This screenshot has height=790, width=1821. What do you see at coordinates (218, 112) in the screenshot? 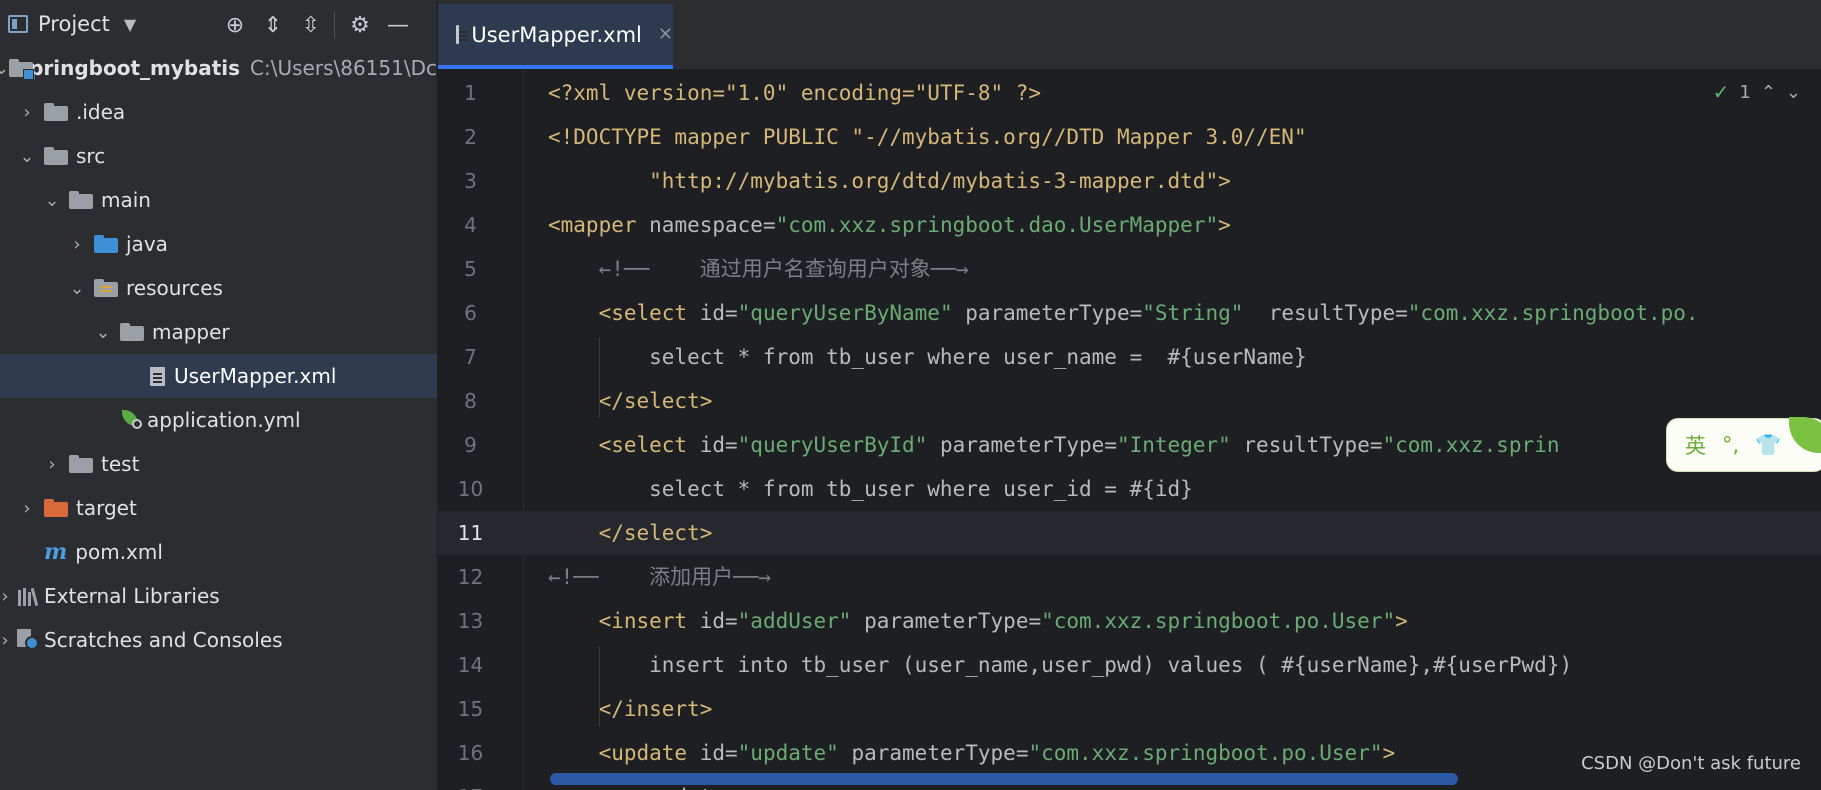
I see `tree-item-idea: › .idea` at bounding box center [218, 112].